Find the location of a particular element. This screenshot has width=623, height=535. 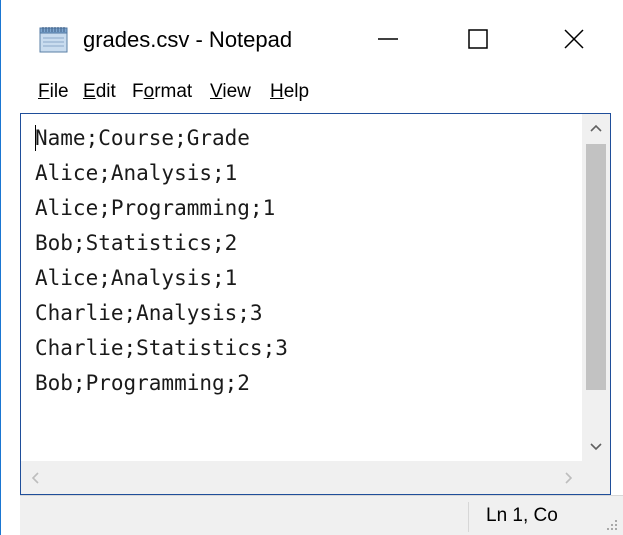

status-bar: Ln 1, Co is located at coordinates (321, 515).